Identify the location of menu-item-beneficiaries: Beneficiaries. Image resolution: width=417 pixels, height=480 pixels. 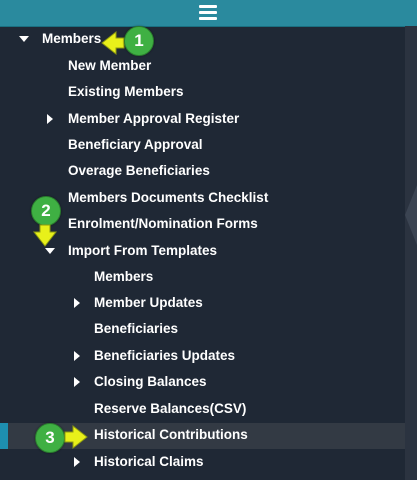
(202, 330).